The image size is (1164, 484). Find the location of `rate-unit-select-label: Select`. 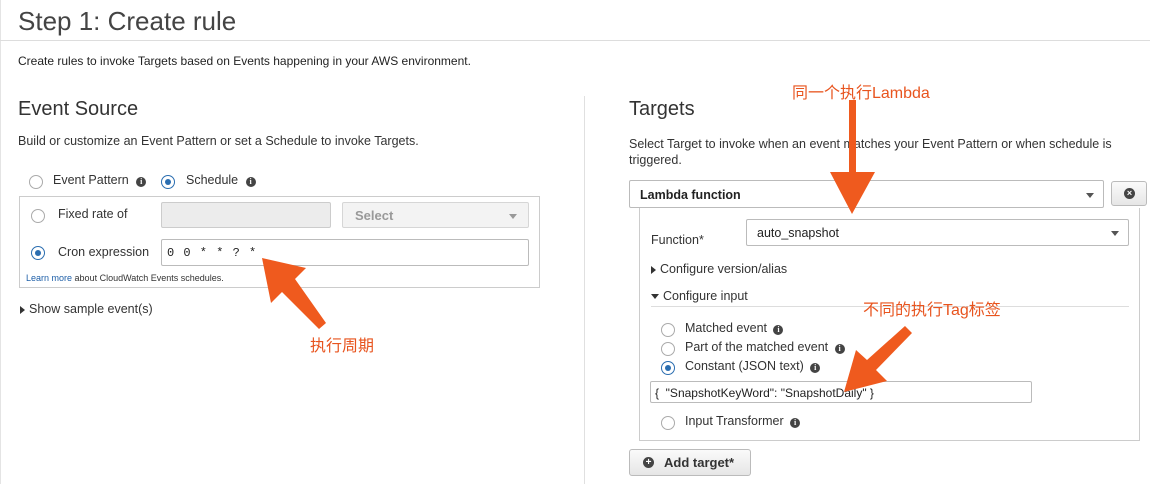

rate-unit-select-label: Select is located at coordinates (374, 215).